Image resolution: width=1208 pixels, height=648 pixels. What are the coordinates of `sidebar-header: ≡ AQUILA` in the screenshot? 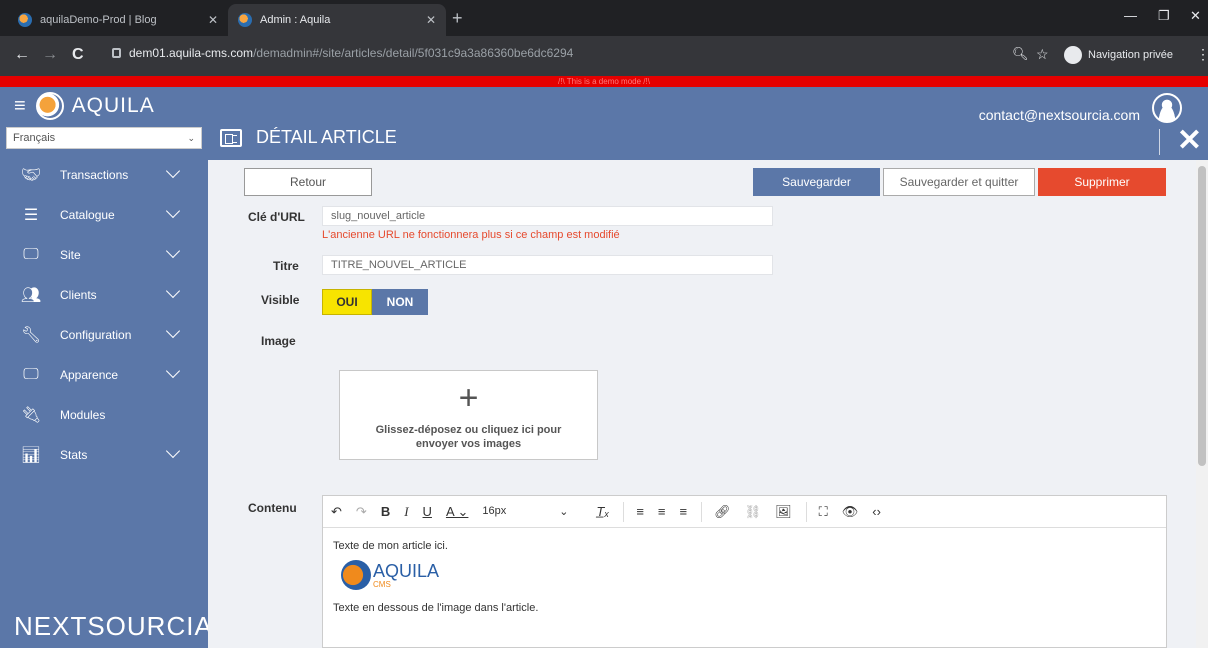 It's located at (104, 106).